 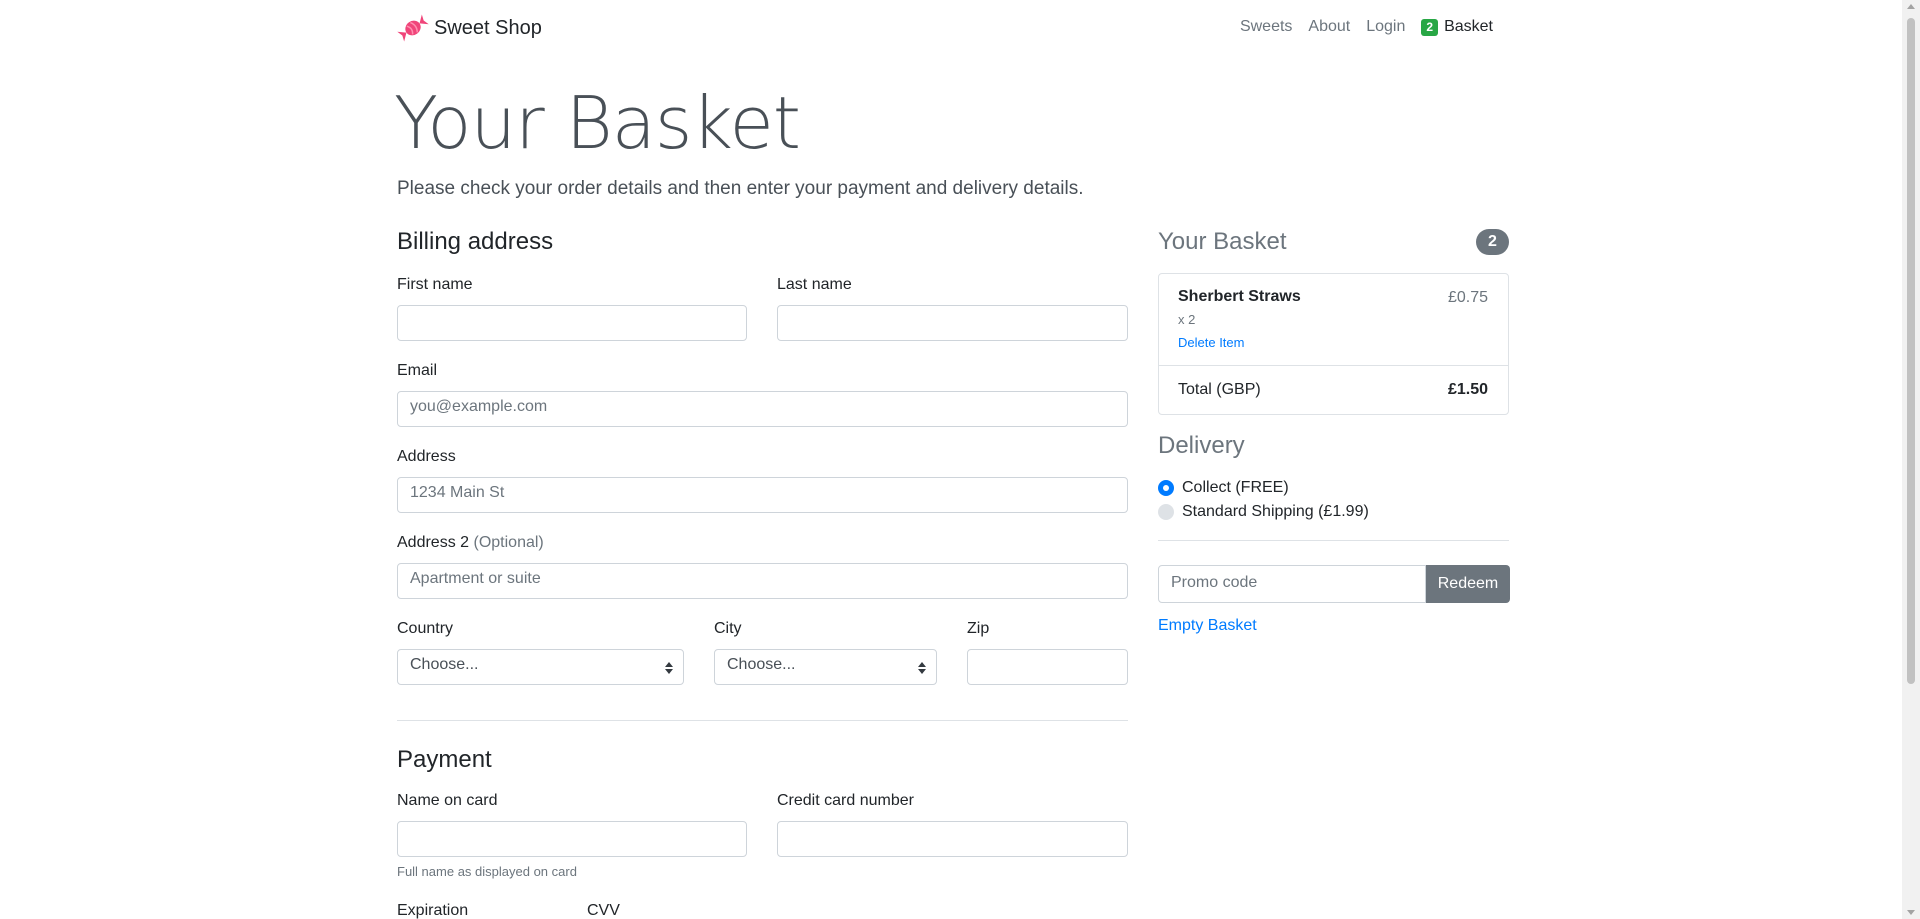 I want to click on first-name-label: First name, so click(x=435, y=284).